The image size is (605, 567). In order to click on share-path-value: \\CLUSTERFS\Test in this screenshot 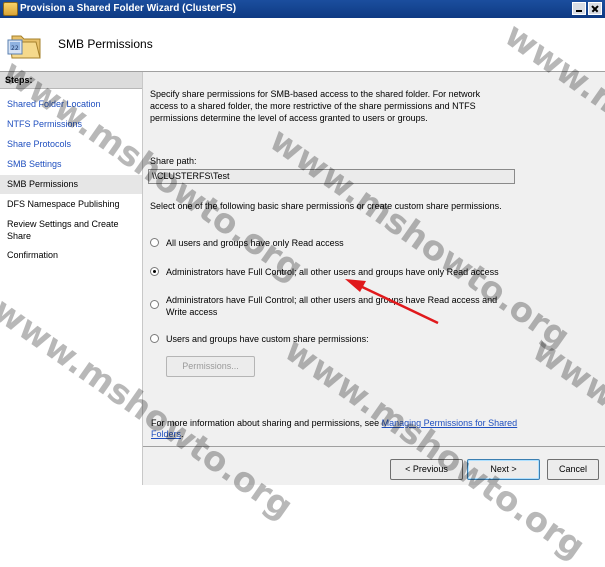, I will do `click(191, 176)`.